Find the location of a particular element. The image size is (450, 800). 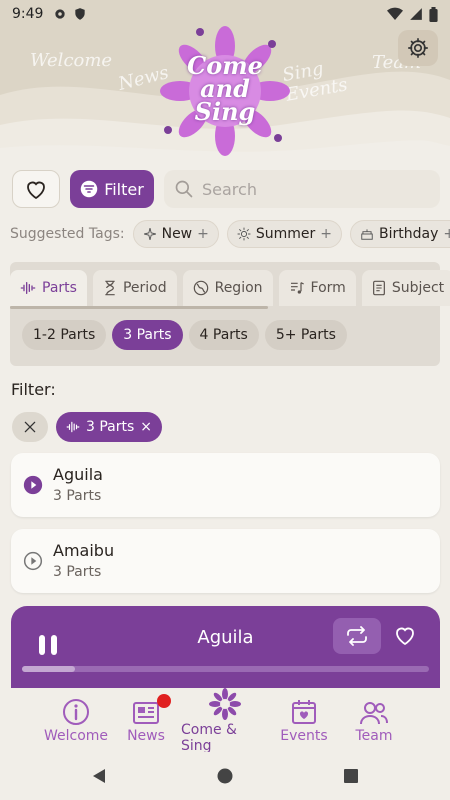

tag-label: Summer is located at coordinates (285, 234).